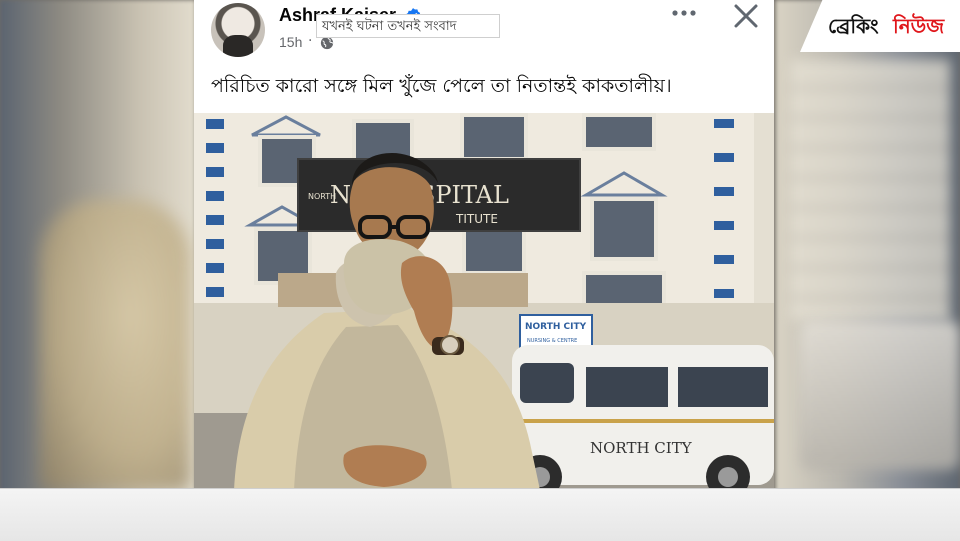 Image resolution: width=960 pixels, height=541 pixels. I want to click on blurred-background-van, so click(880, 395).